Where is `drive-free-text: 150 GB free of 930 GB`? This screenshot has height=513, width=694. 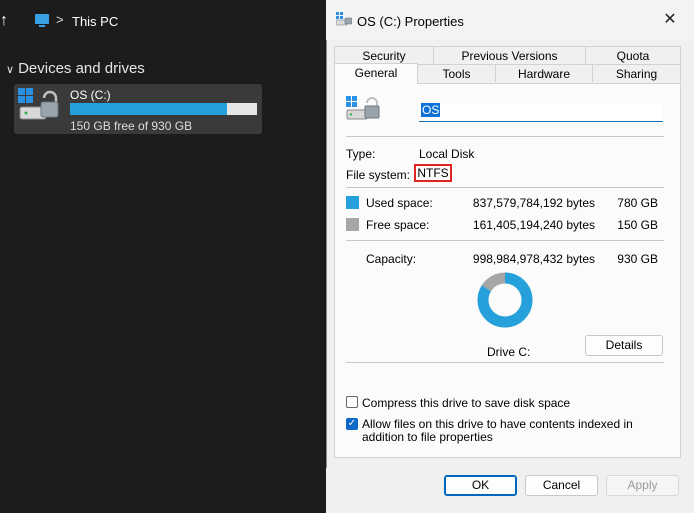
drive-free-text: 150 GB free of 930 GB is located at coordinates (131, 126).